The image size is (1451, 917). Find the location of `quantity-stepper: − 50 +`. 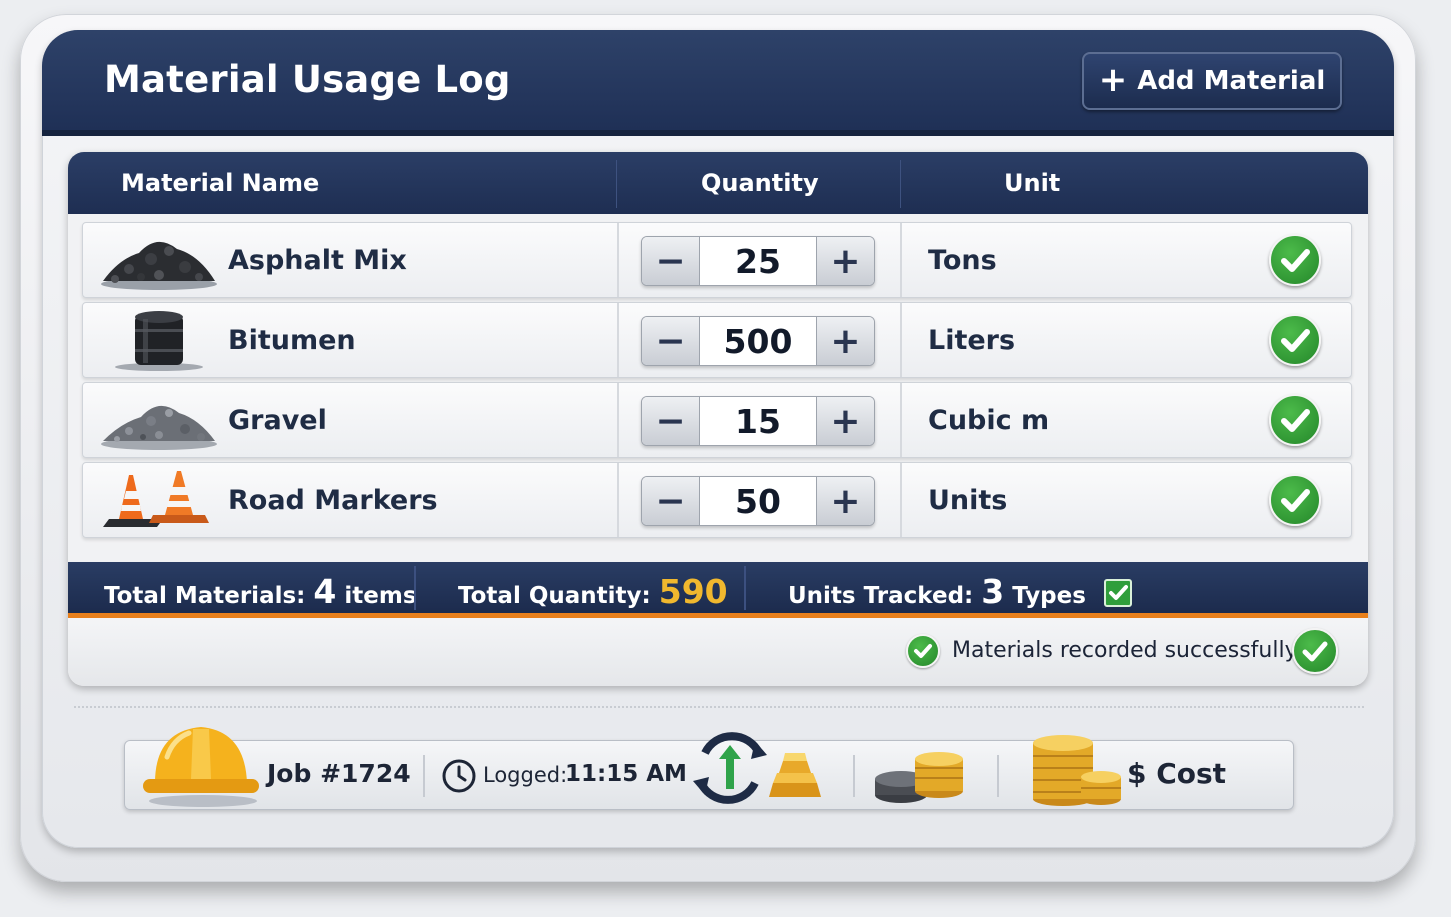

quantity-stepper: − 50 + is located at coordinates (758, 501).